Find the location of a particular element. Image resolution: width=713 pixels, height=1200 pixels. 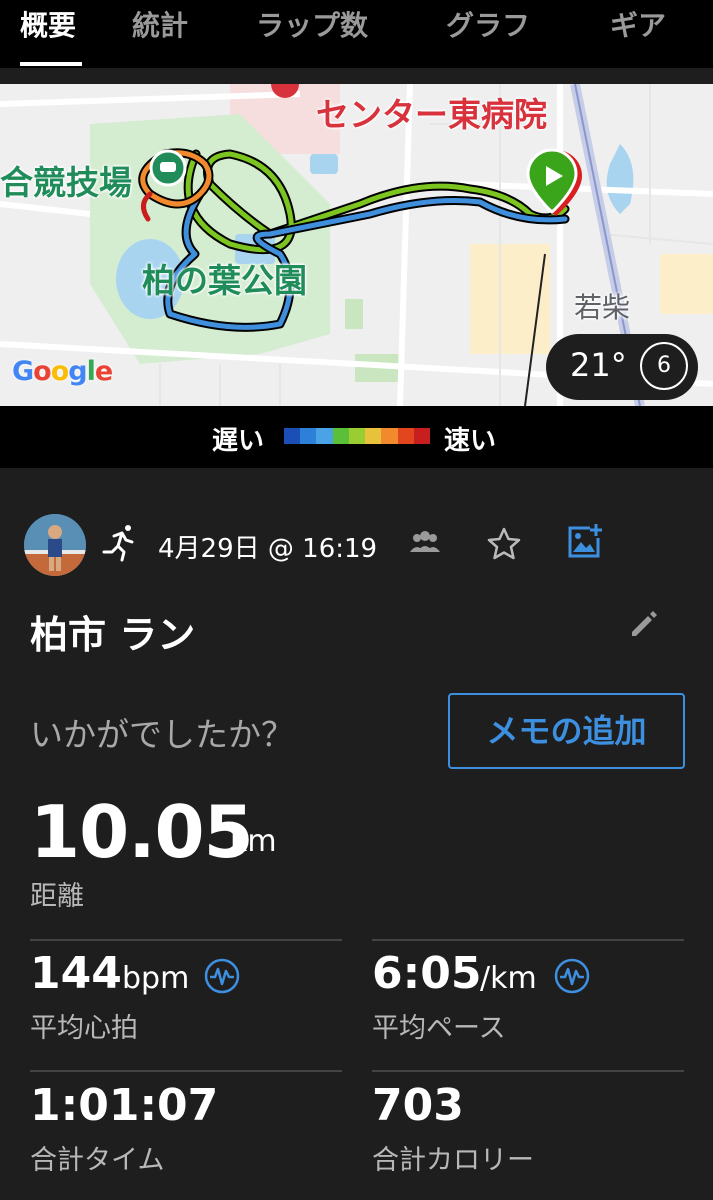

distance-label: 距離 is located at coordinates (57, 896).